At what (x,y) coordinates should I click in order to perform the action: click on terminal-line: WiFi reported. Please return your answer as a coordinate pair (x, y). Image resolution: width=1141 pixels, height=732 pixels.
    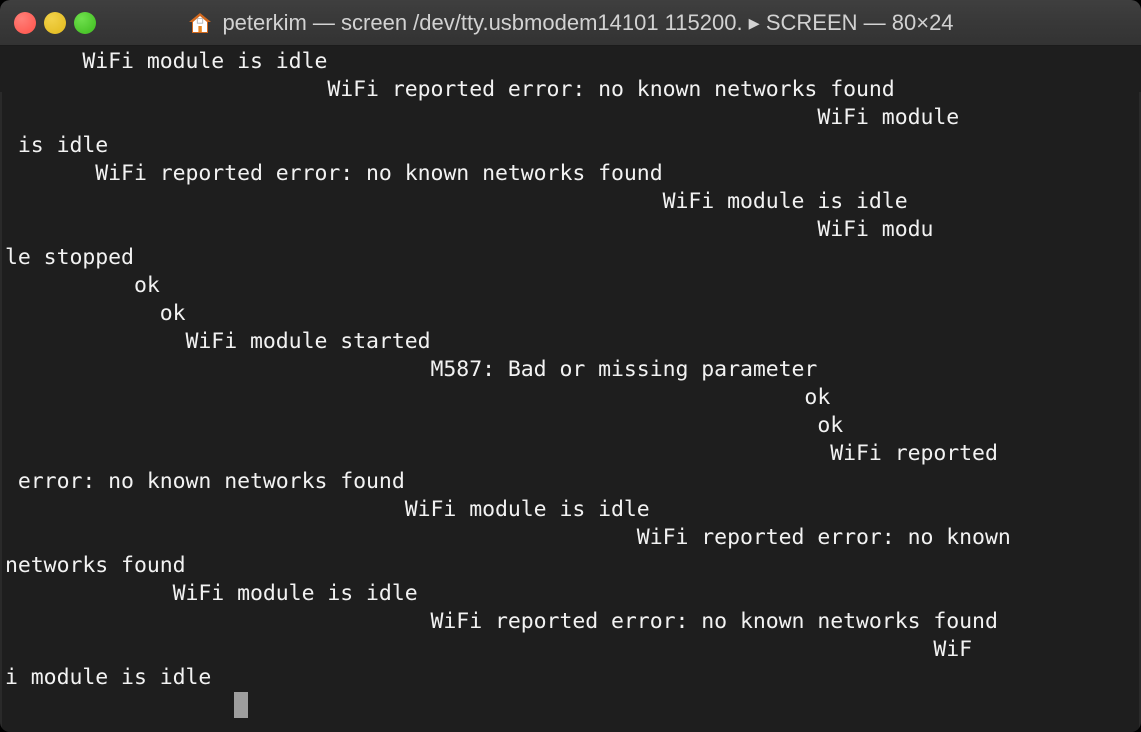
    Looking at the image, I should click on (501, 453).